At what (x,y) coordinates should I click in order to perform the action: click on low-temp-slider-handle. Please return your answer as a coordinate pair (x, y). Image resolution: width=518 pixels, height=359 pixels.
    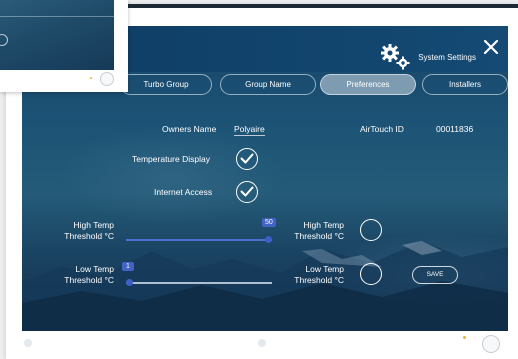
    Looking at the image, I should click on (129, 282).